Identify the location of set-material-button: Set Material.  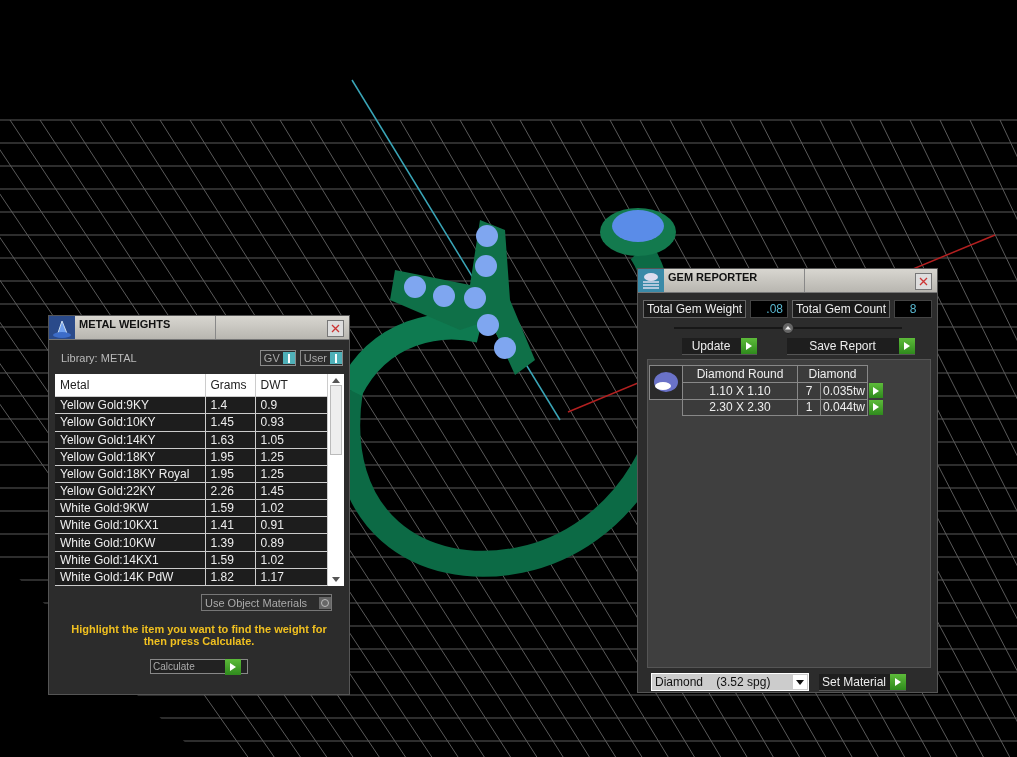
(863, 682).